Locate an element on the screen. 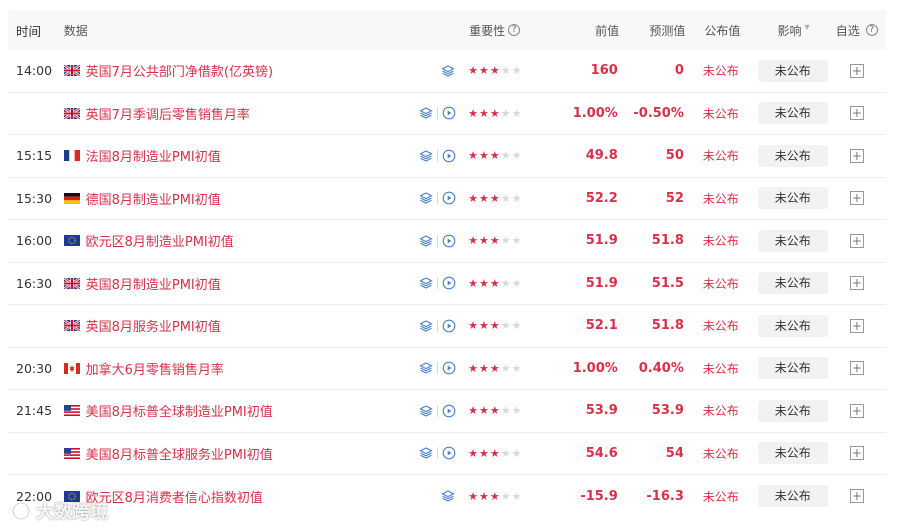 The image size is (900, 528). event-name: 德国8月制造业PMI初值 is located at coordinates (153, 198).